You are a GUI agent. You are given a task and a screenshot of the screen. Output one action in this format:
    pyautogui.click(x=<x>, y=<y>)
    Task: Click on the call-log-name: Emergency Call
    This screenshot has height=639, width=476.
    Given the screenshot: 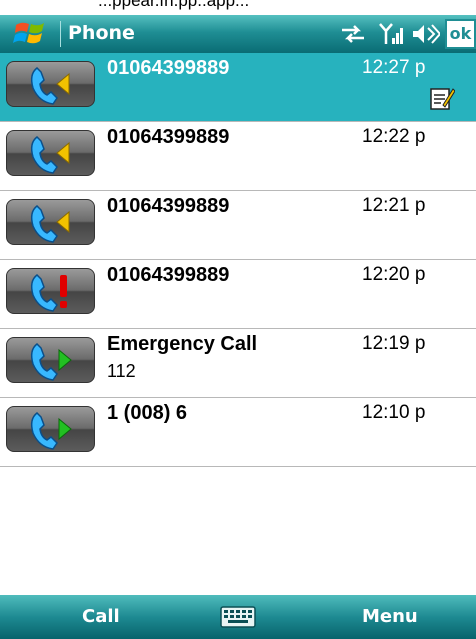 What is the action you would take?
    pyautogui.click(x=182, y=344)
    